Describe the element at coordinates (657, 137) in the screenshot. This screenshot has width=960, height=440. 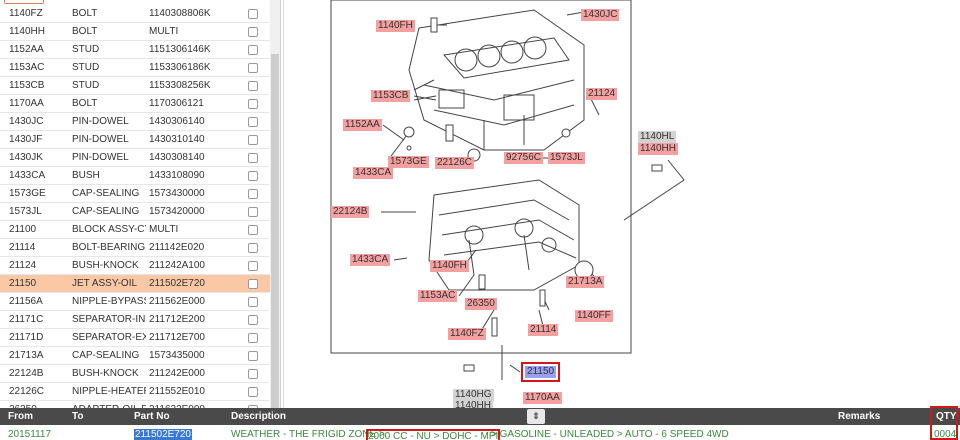
I see `diagram-callout: 1140HL` at that location.